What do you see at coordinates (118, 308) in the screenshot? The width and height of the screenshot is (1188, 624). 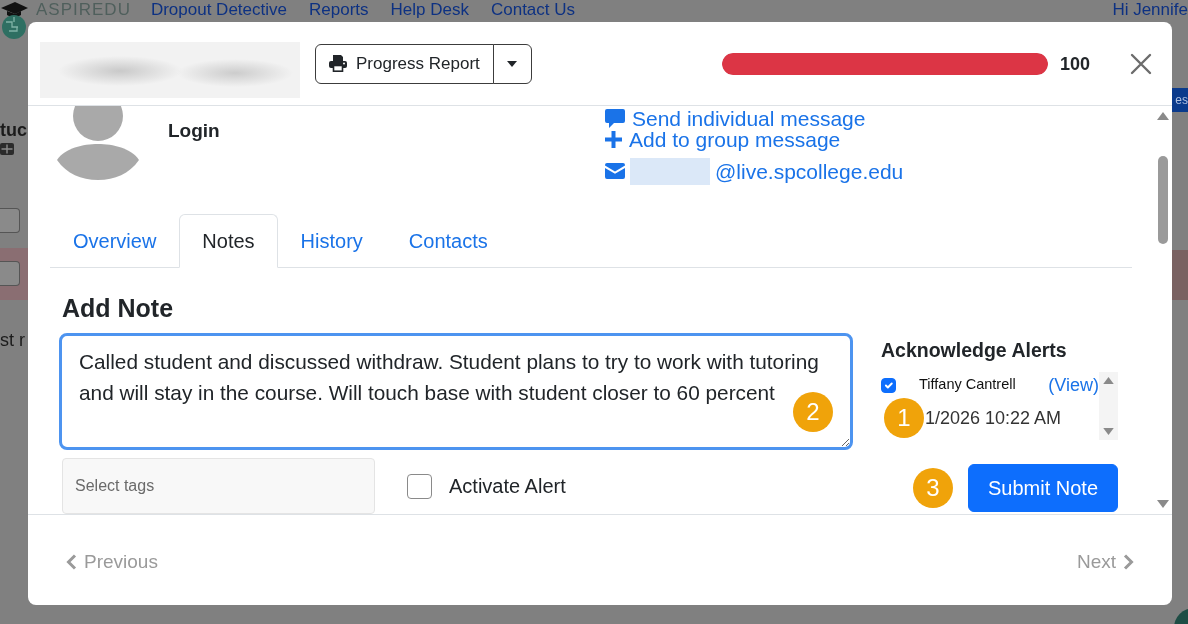 I see `section-heading: Add Note` at bounding box center [118, 308].